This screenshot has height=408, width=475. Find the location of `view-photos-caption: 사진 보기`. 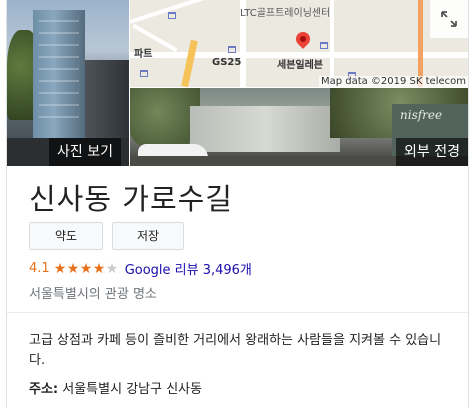

view-photos-caption: 사진 보기 is located at coordinates (85, 152).